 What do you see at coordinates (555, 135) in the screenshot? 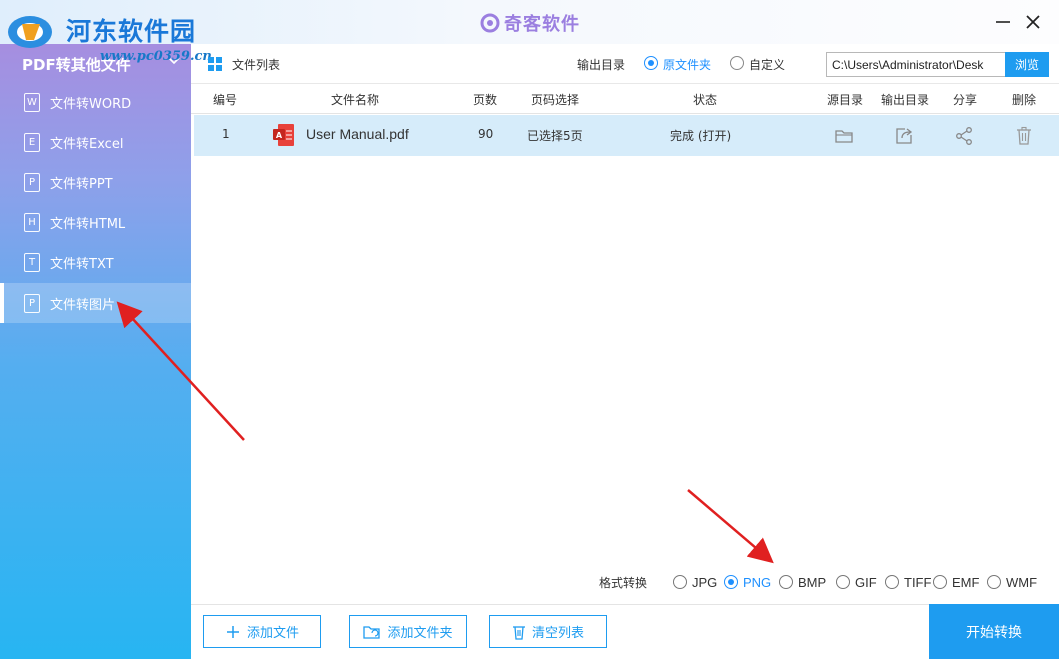
I see `row-page-selection: 已选择5页` at bounding box center [555, 135].